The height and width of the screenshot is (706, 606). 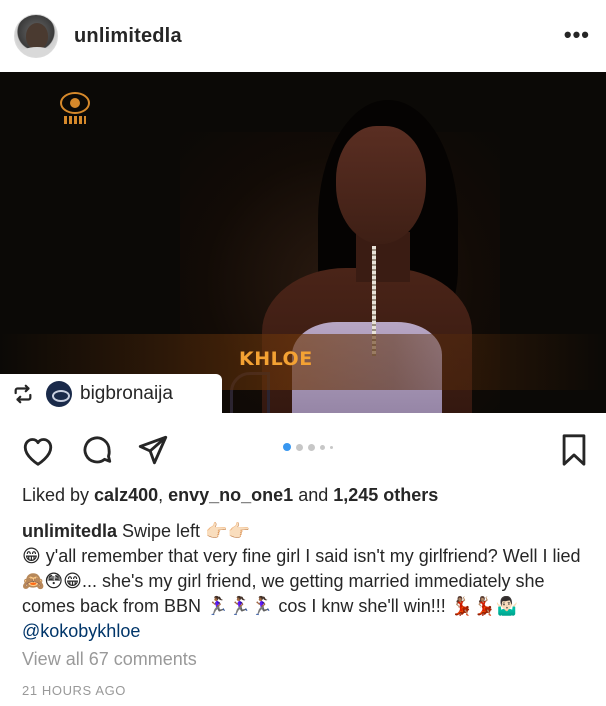 What do you see at coordinates (31, 556) in the screenshot?
I see `grin-emoji: 😁` at bounding box center [31, 556].